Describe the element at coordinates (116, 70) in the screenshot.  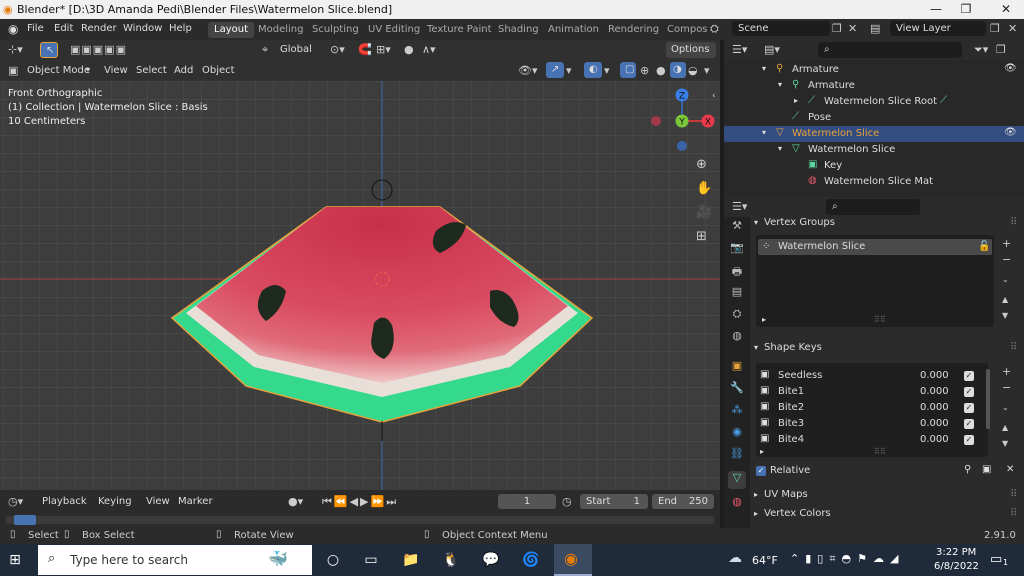
I see `menu-view: View` at that location.